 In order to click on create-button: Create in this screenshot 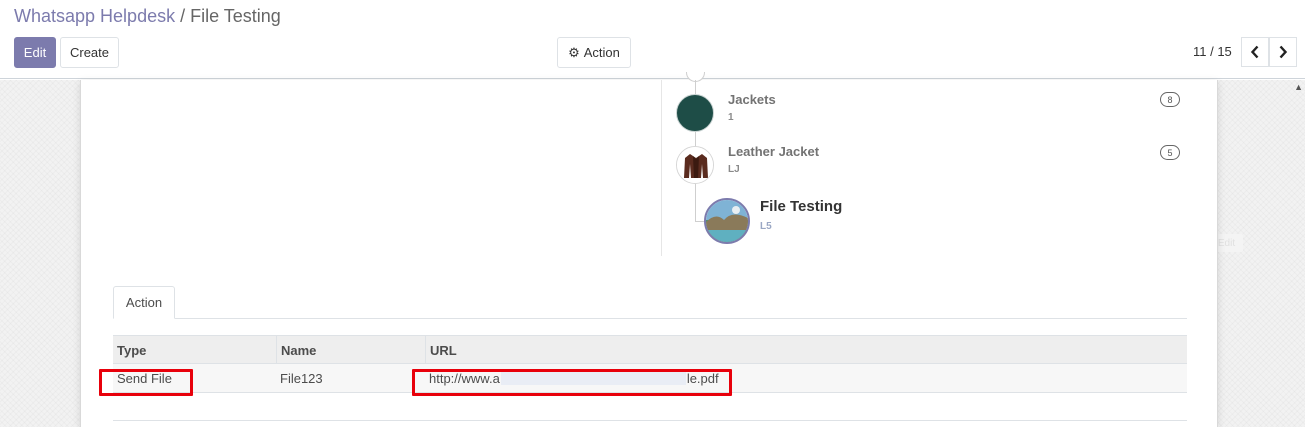, I will do `click(89, 52)`.